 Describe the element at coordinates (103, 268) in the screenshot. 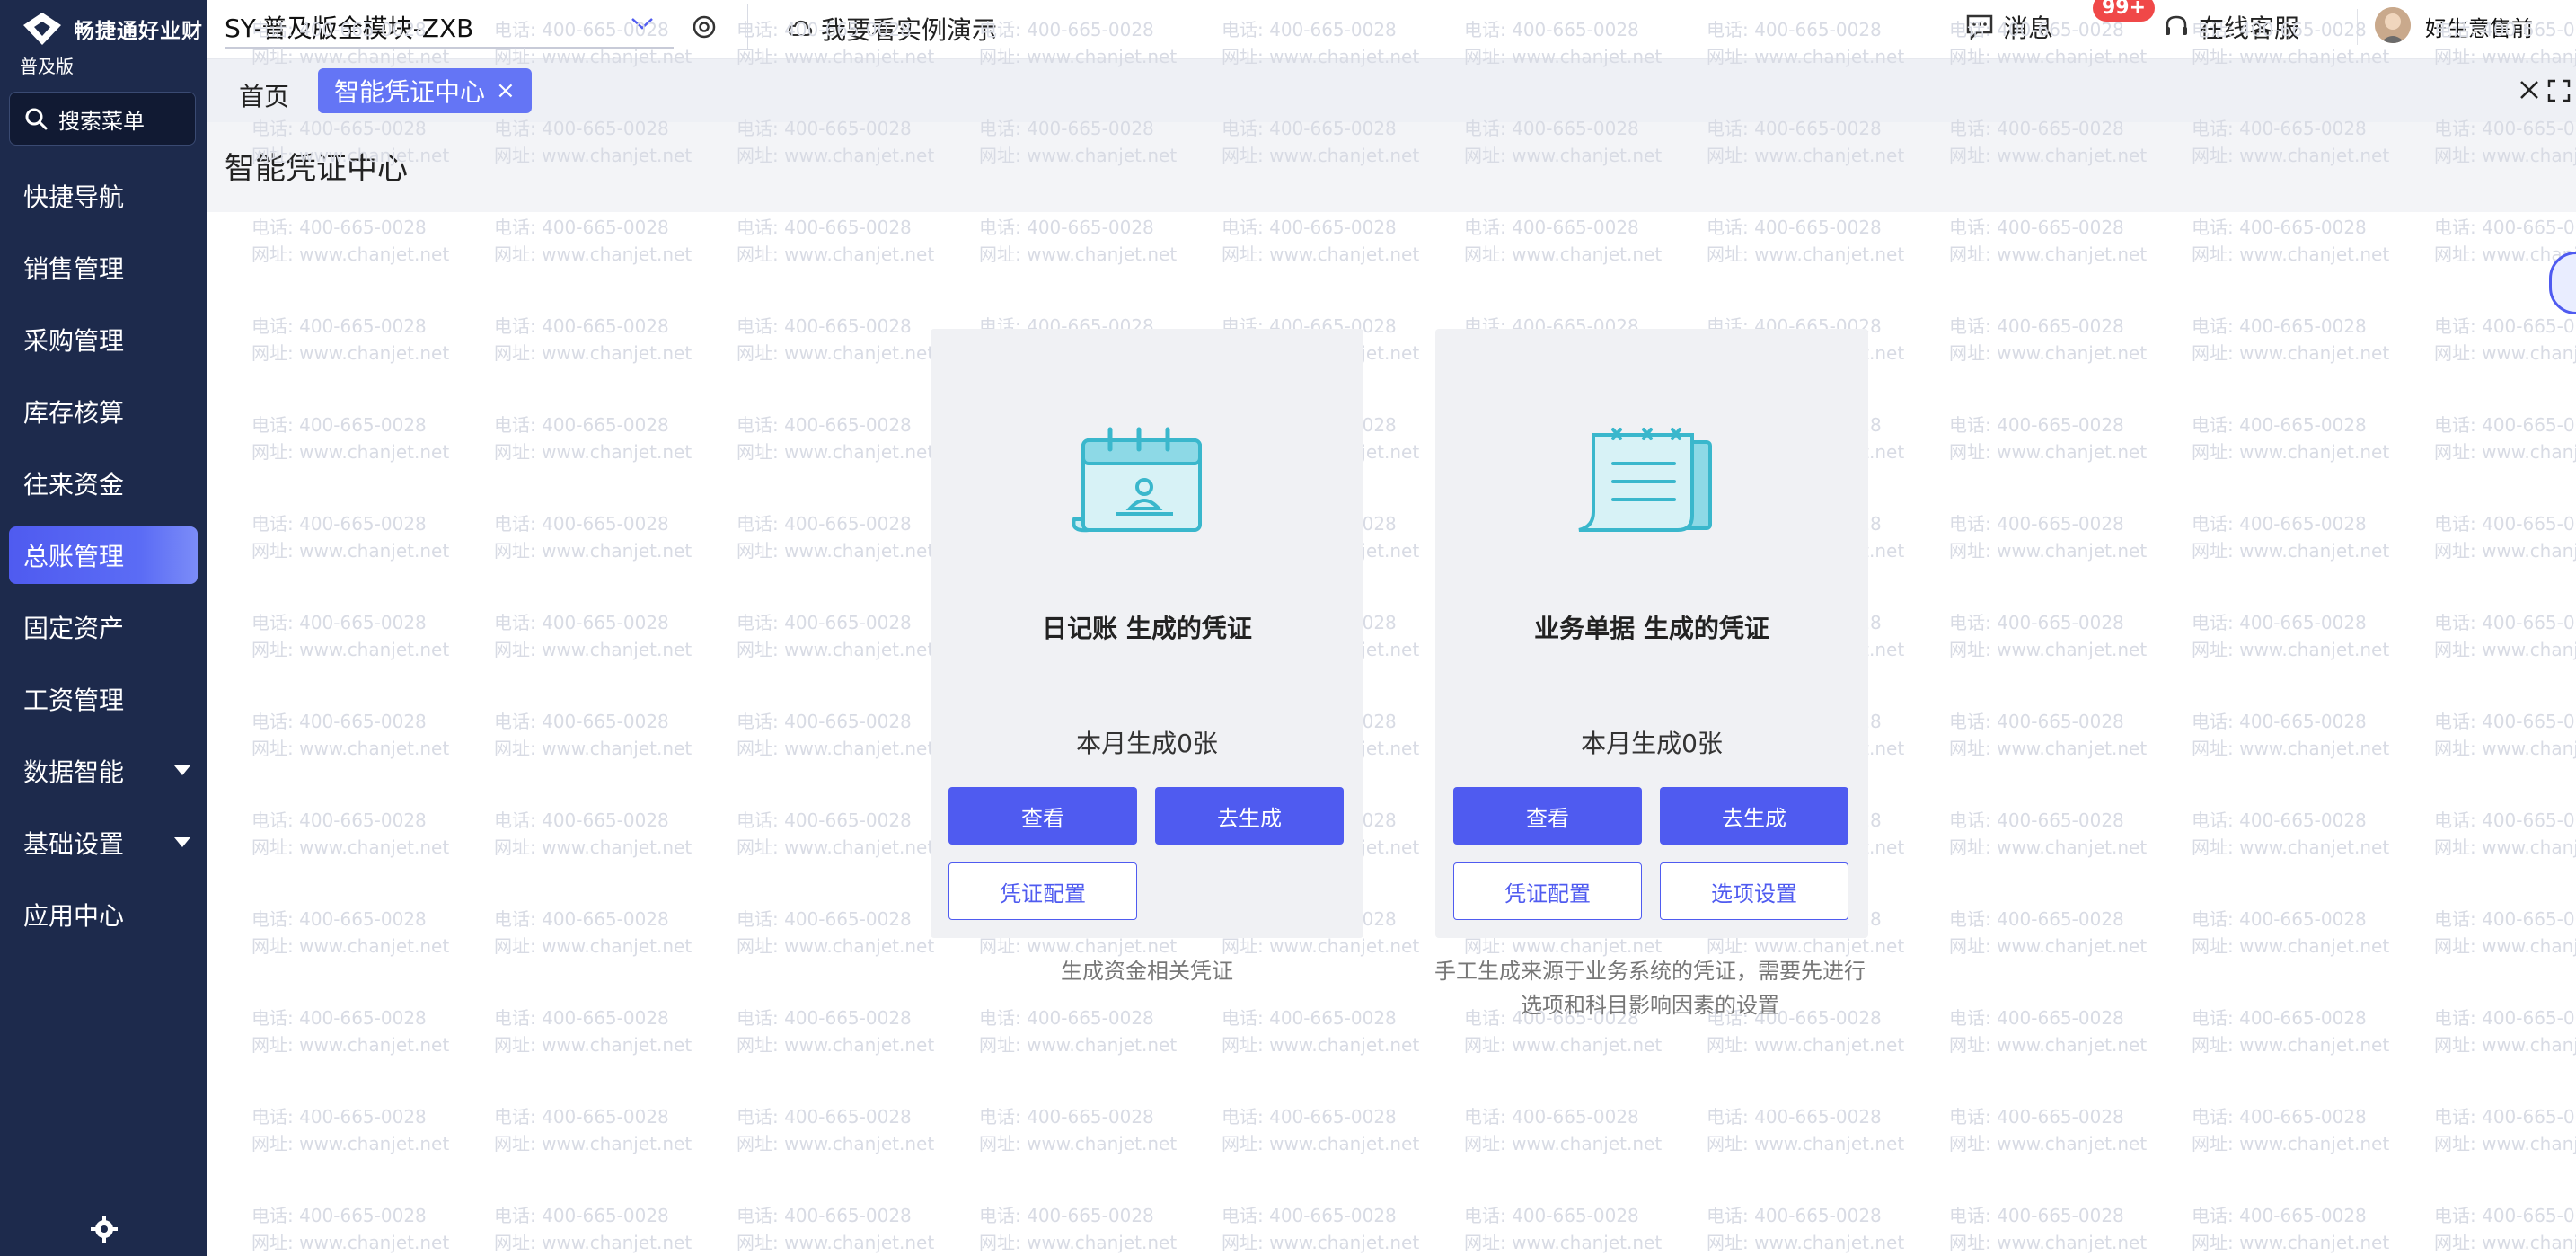

I see `sidebar-item-sales: 销售管理` at that location.